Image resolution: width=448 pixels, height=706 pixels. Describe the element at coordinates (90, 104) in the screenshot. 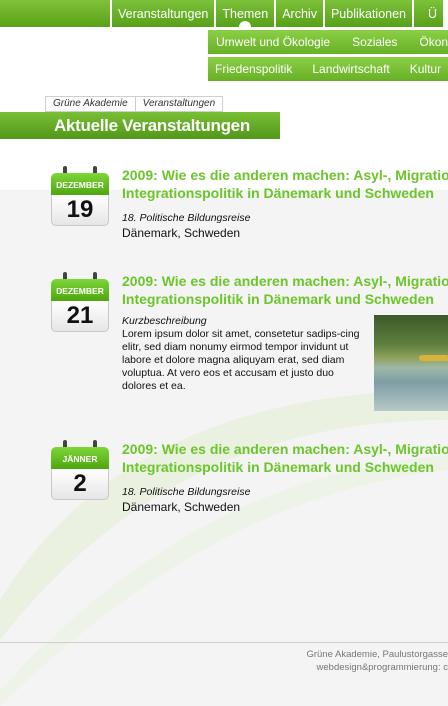

I see `breadcrumb-home: Grüne Akademie` at that location.